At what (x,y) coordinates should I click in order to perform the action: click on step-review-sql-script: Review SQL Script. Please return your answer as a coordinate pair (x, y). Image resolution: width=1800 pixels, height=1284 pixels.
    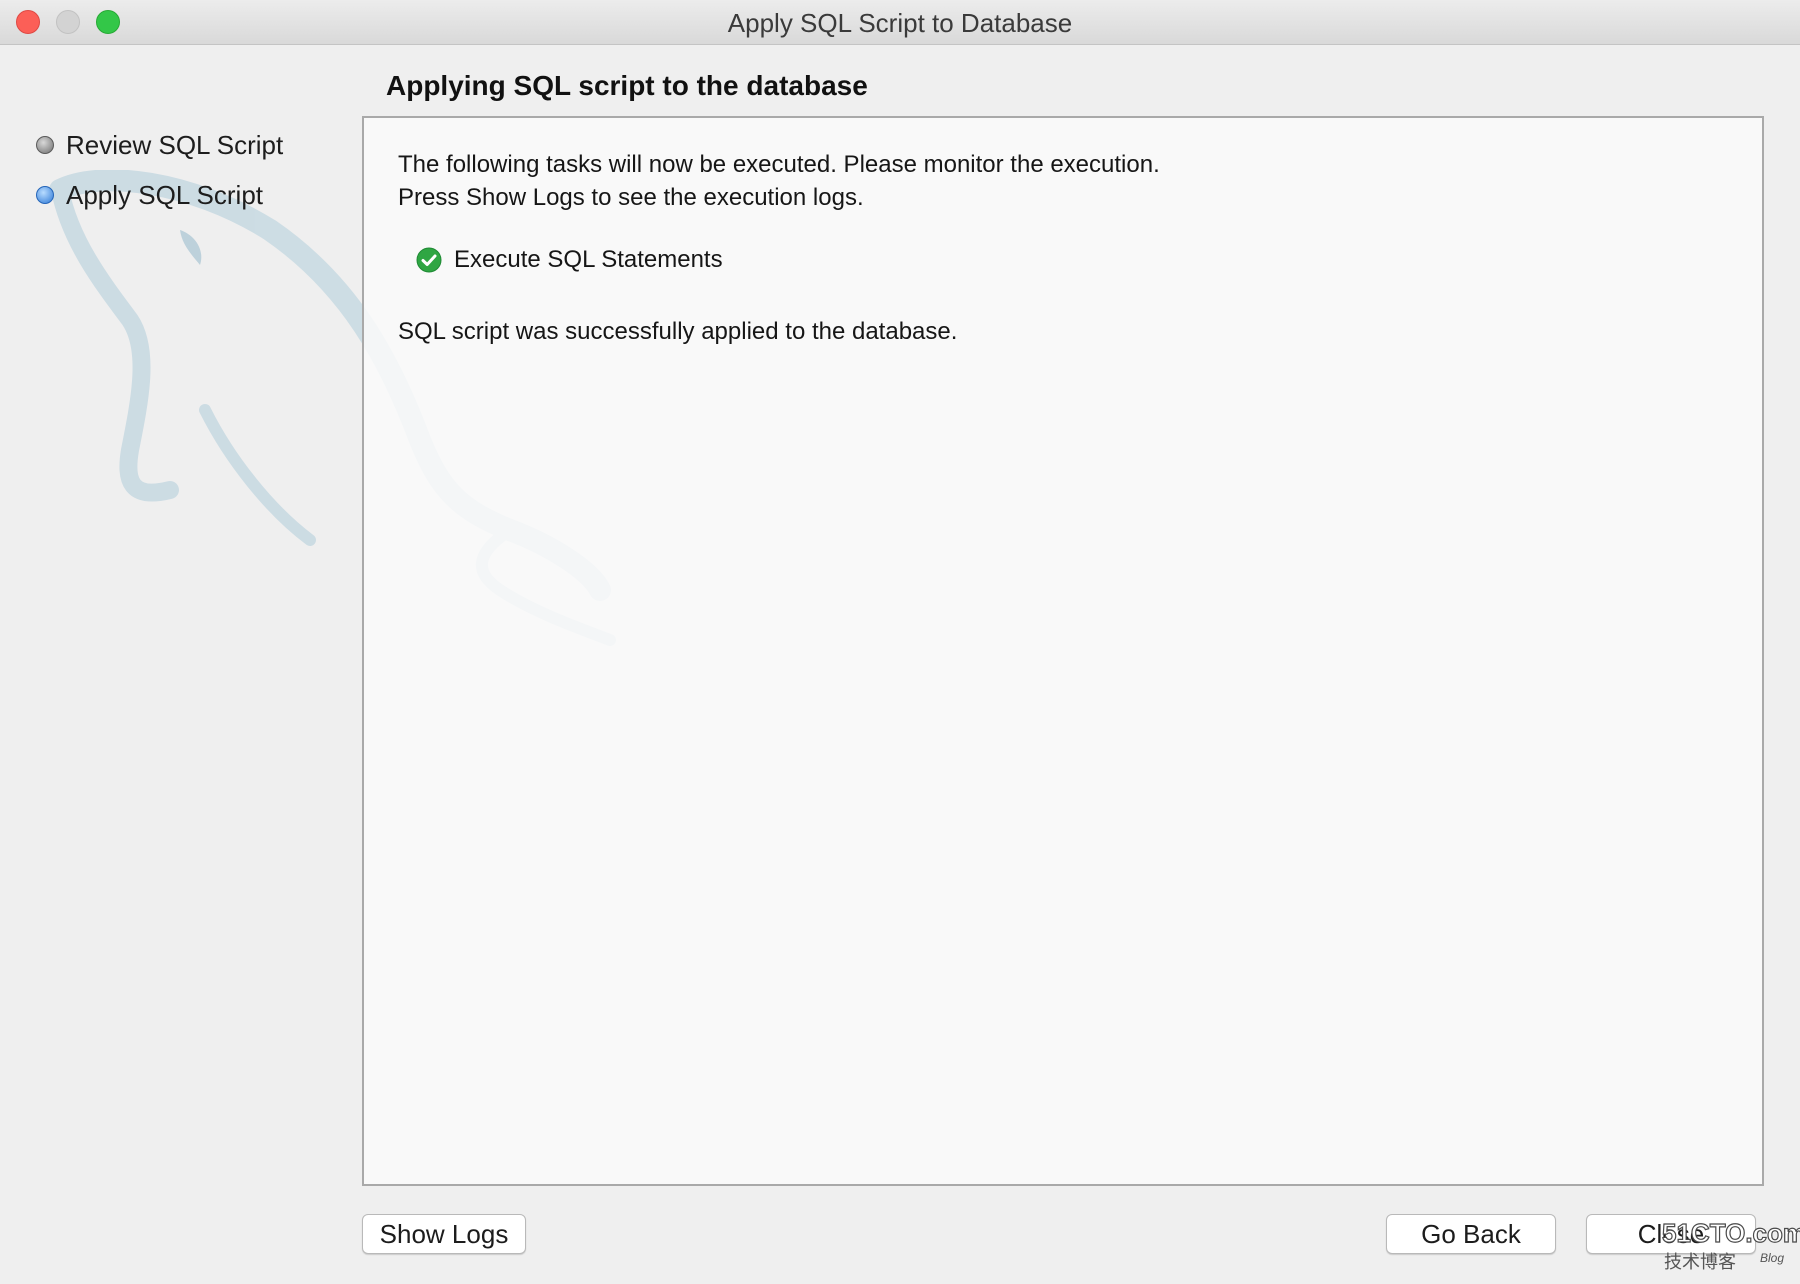
    Looking at the image, I should click on (159, 145).